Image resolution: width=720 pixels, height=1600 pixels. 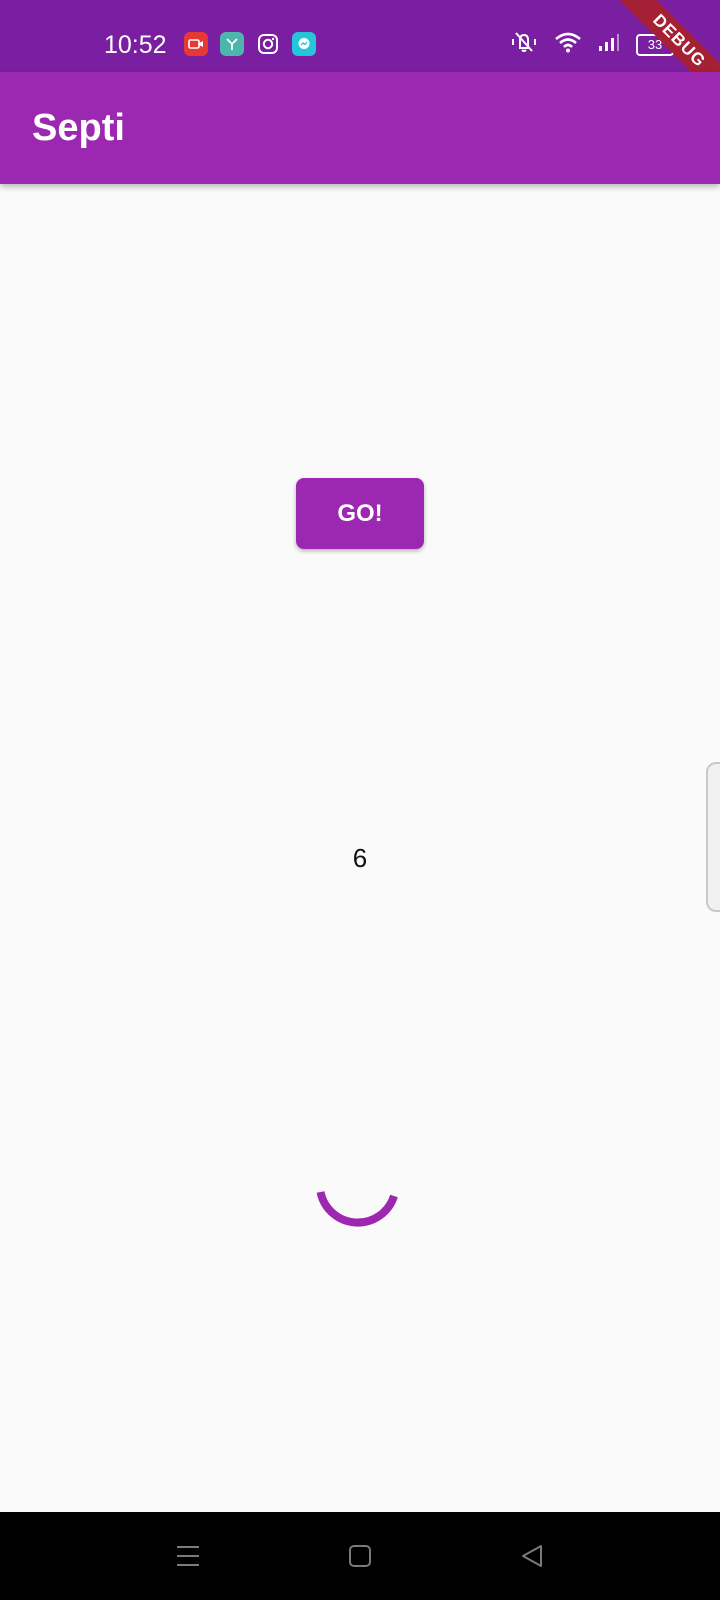 I want to click on go-button: GO!, so click(x=360, y=513).